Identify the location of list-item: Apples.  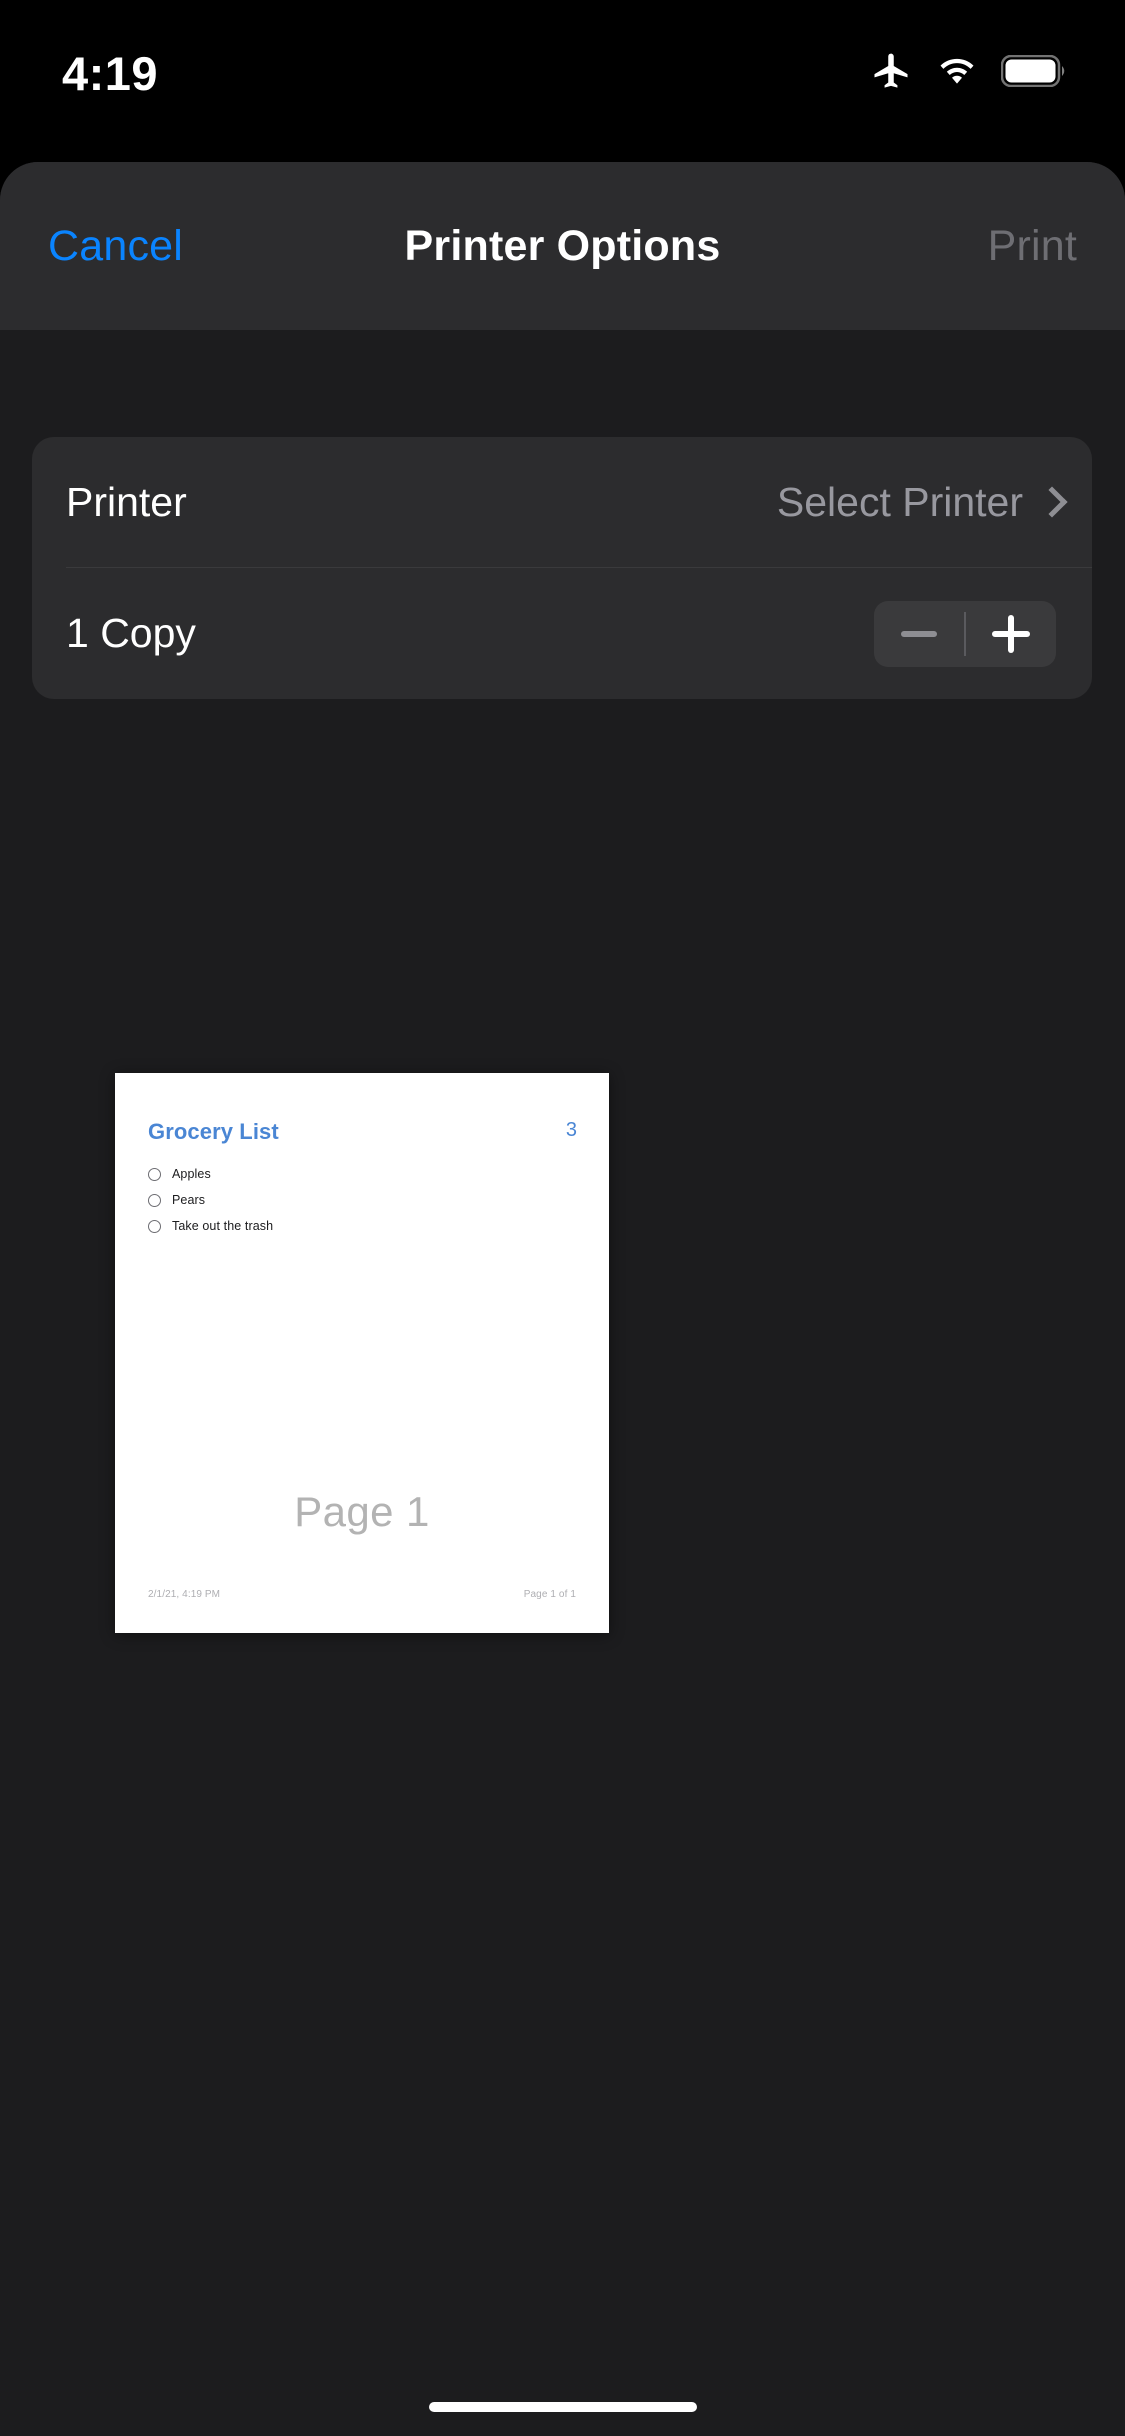
(378, 1174).